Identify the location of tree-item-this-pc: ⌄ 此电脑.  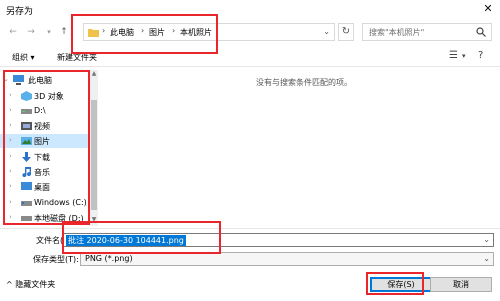
(45, 80).